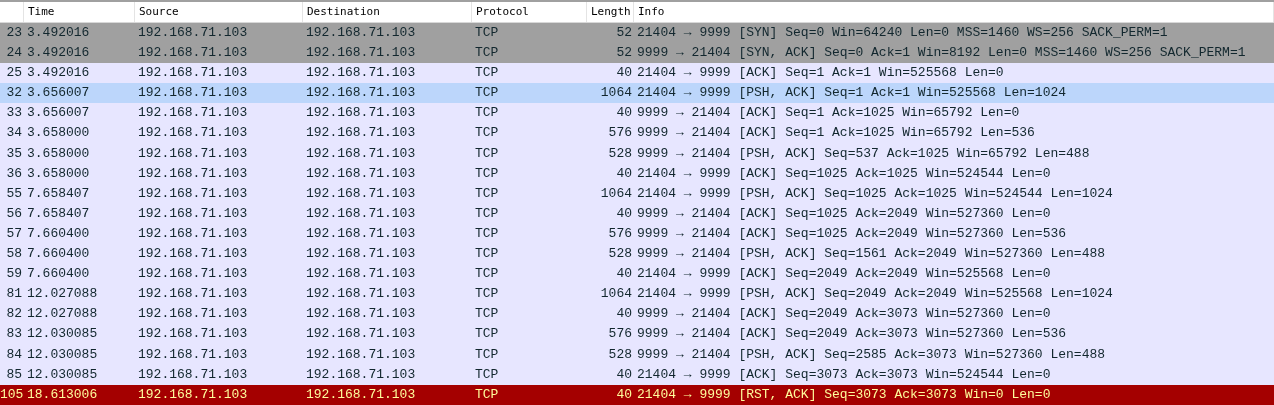 This screenshot has height=405, width=1274. I want to click on packet-row: 56 7.658407 192.168.71.103 192.168.71.103 TCP 40 9999 → 21404 [ACK] Seq=1025 Ack=2049 Win=527360 Len=0, so click(637, 213).